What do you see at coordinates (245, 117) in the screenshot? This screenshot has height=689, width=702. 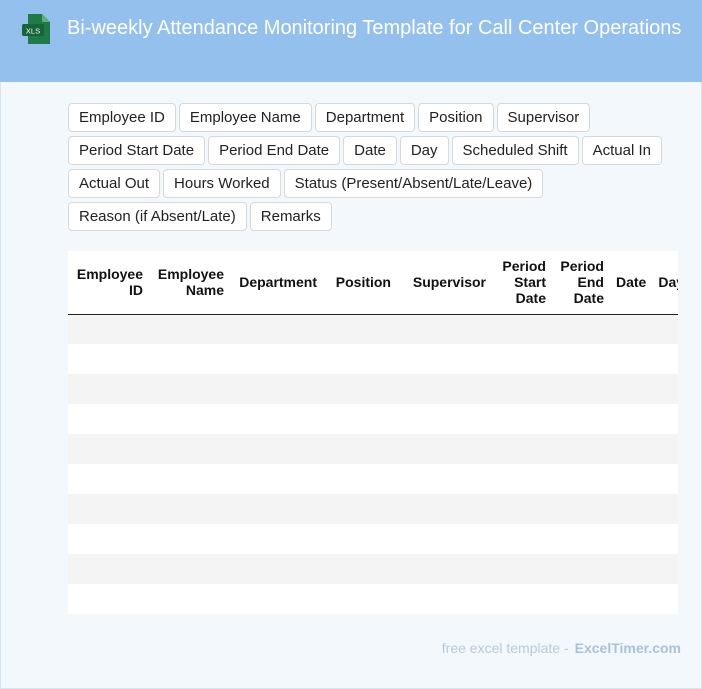 I see `field-tag: Employee Name` at bounding box center [245, 117].